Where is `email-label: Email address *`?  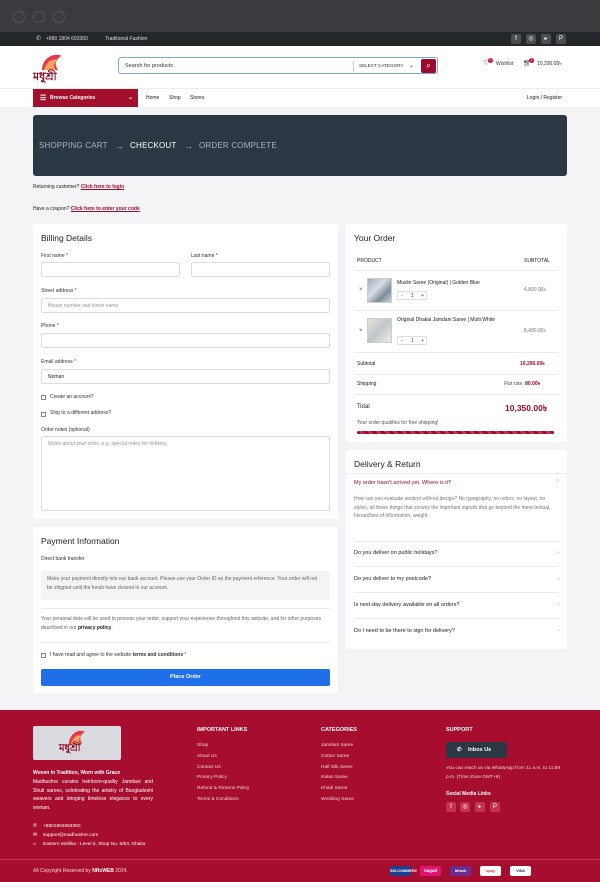
email-label: Email address * is located at coordinates (59, 362).